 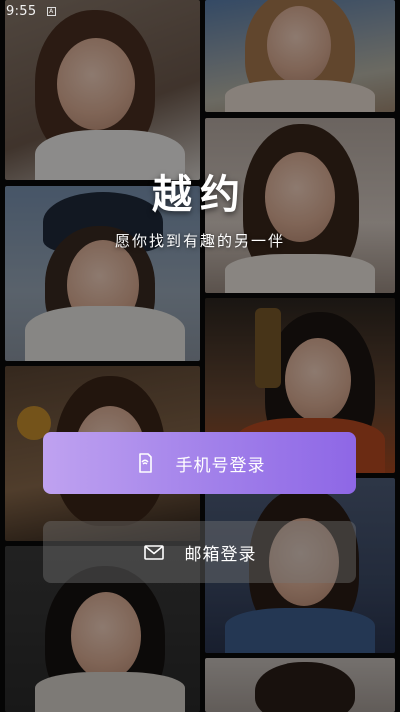 I want to click on status-indicator-icon: A, so click(x=51, y=11).